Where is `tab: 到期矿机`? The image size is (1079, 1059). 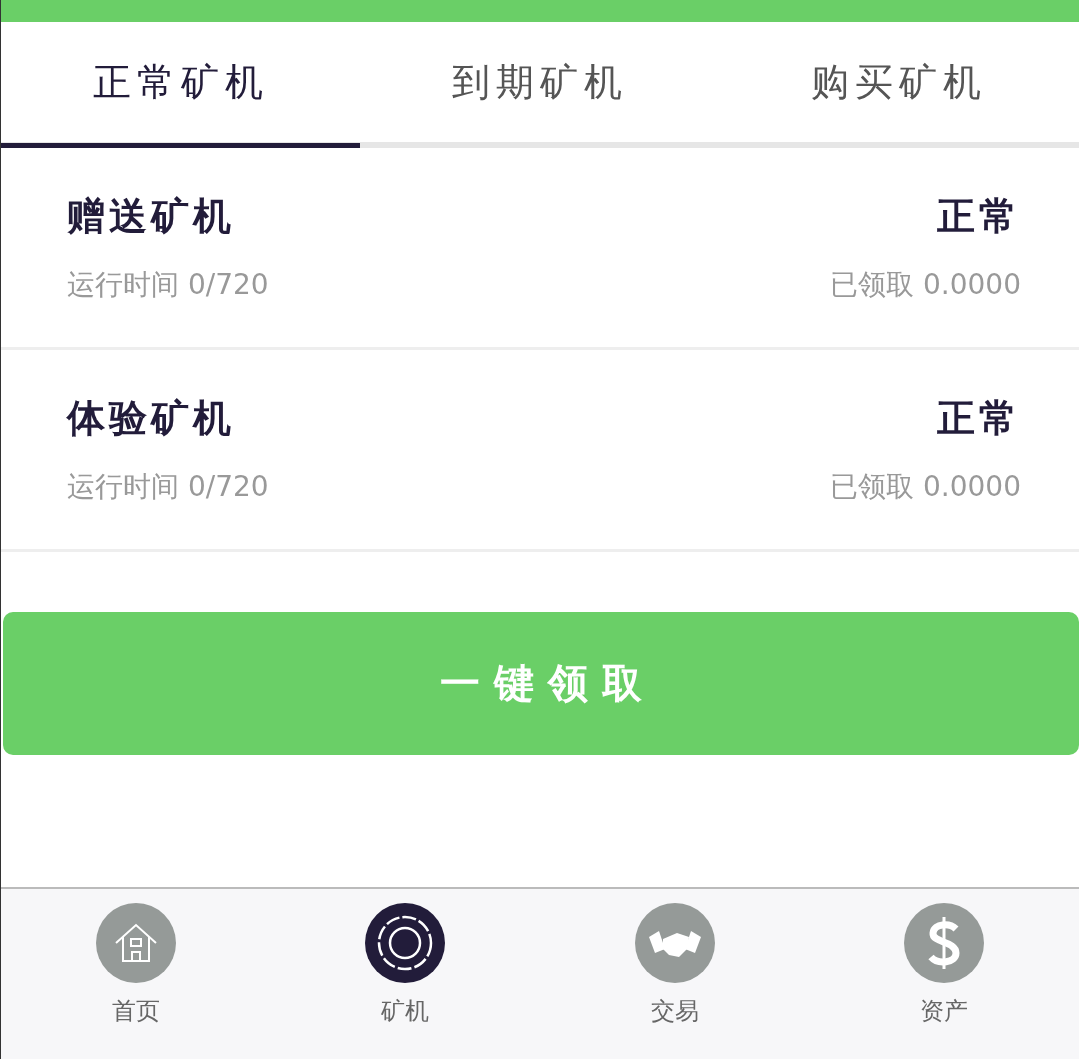
tab: 到期矿机 is located at coordinates (540, 85).